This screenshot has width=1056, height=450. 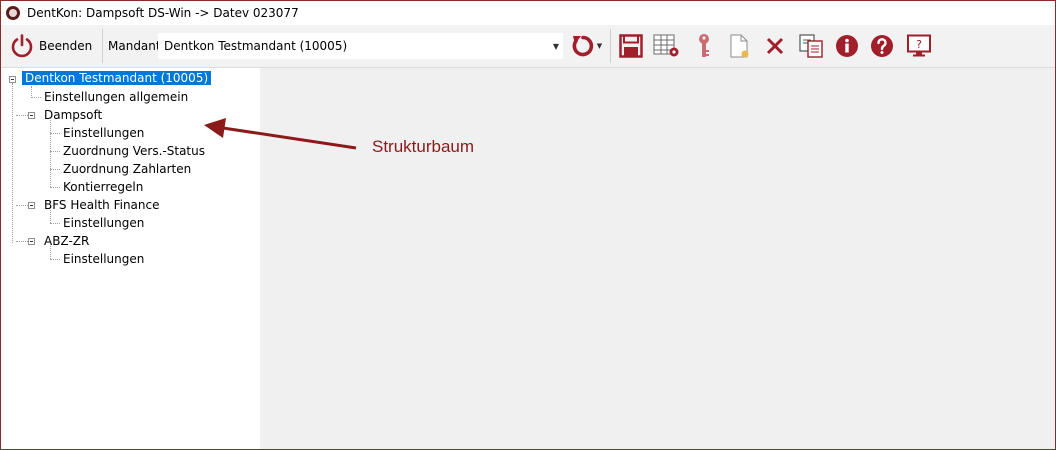 What do you see at coordinates (280, 134) in the screenshot?
I see `annotation-arrow` at bounding box center [280, 134].